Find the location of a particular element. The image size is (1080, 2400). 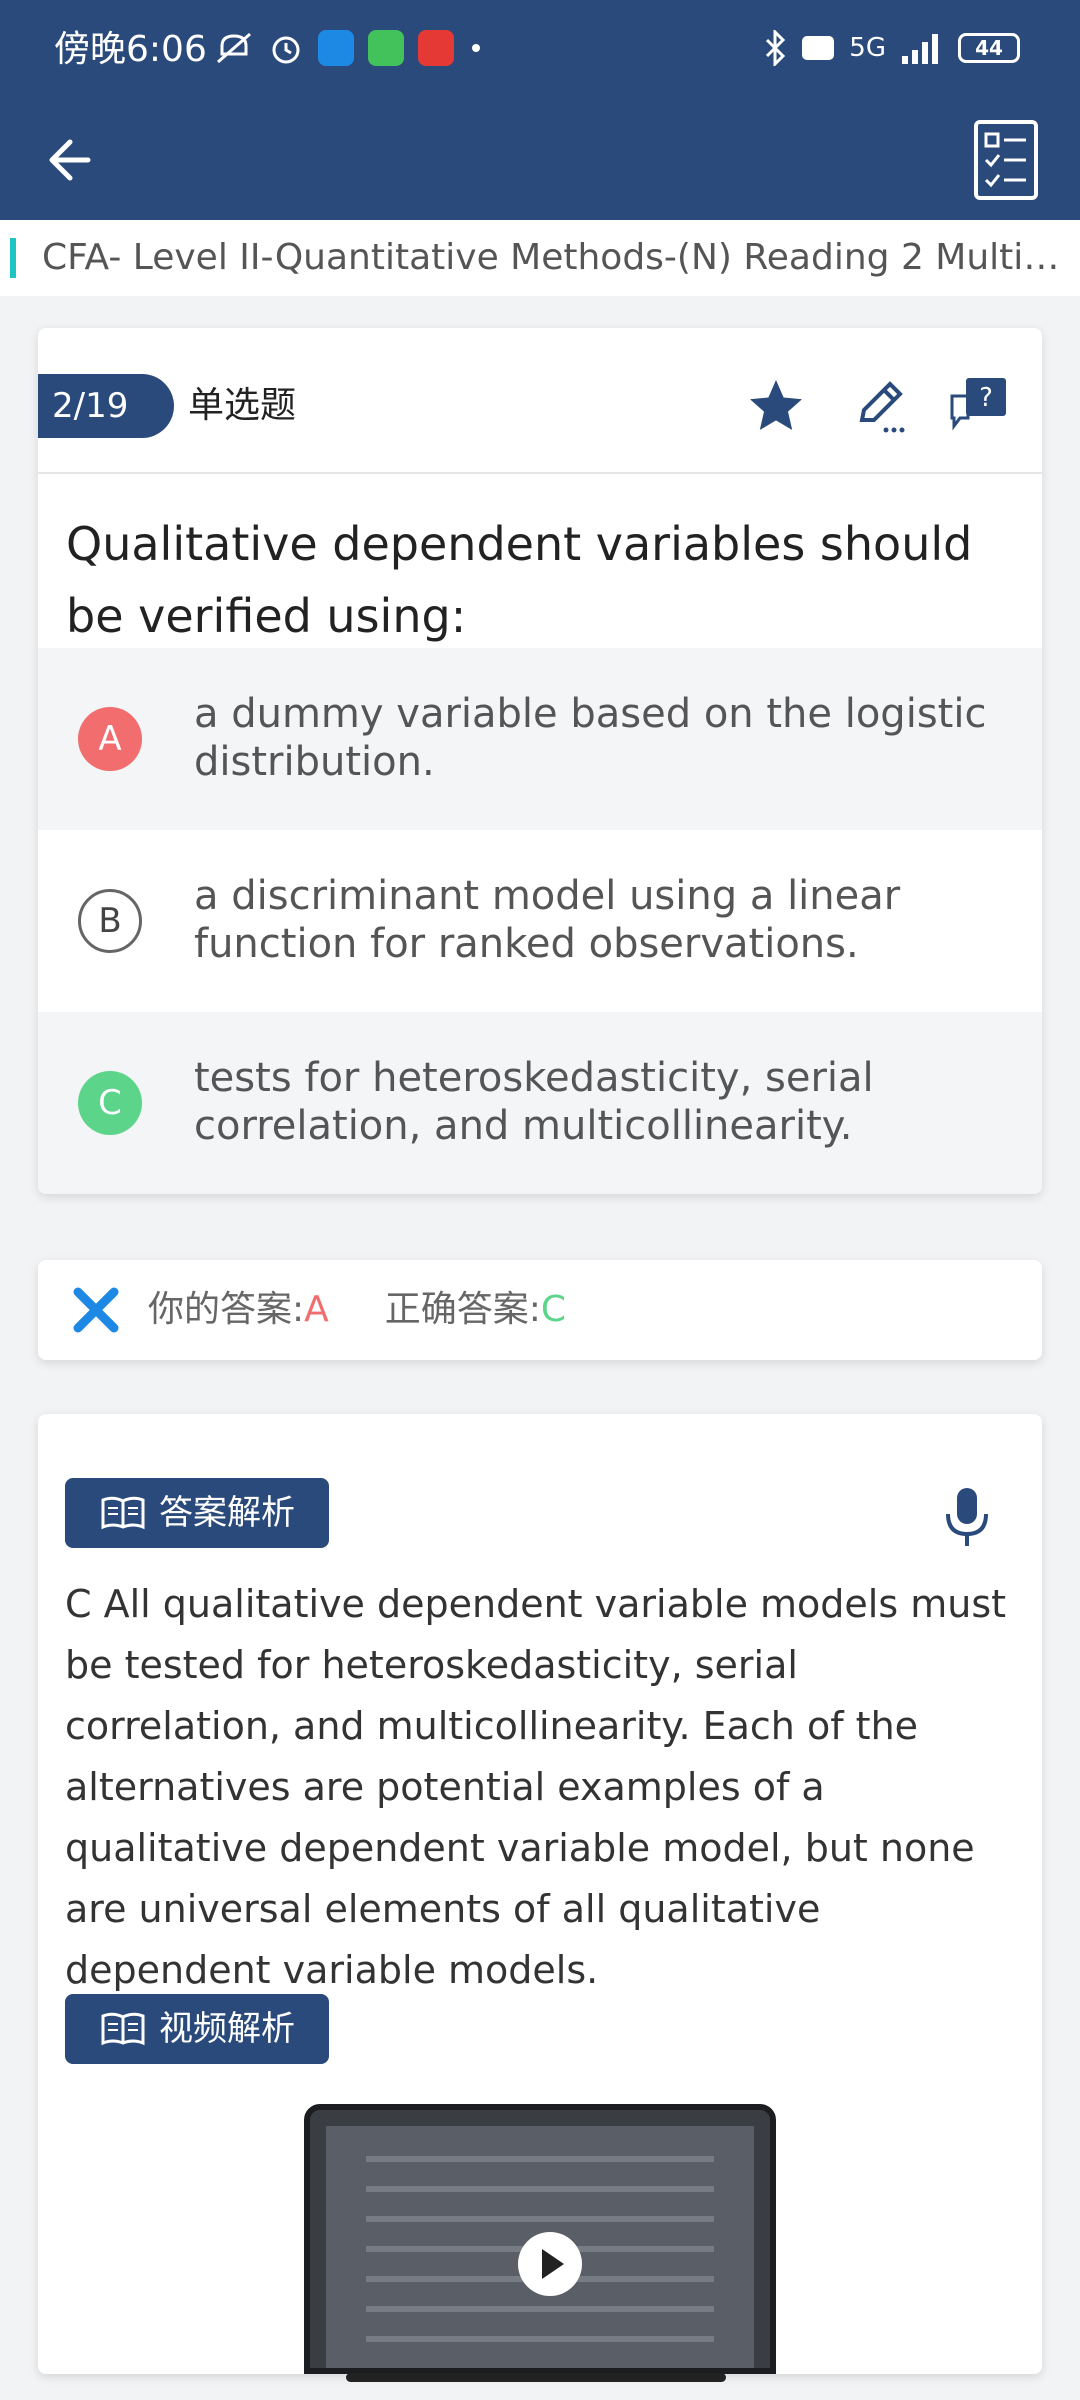

correct-answer-value: C is located at coordinates (553, 1309).